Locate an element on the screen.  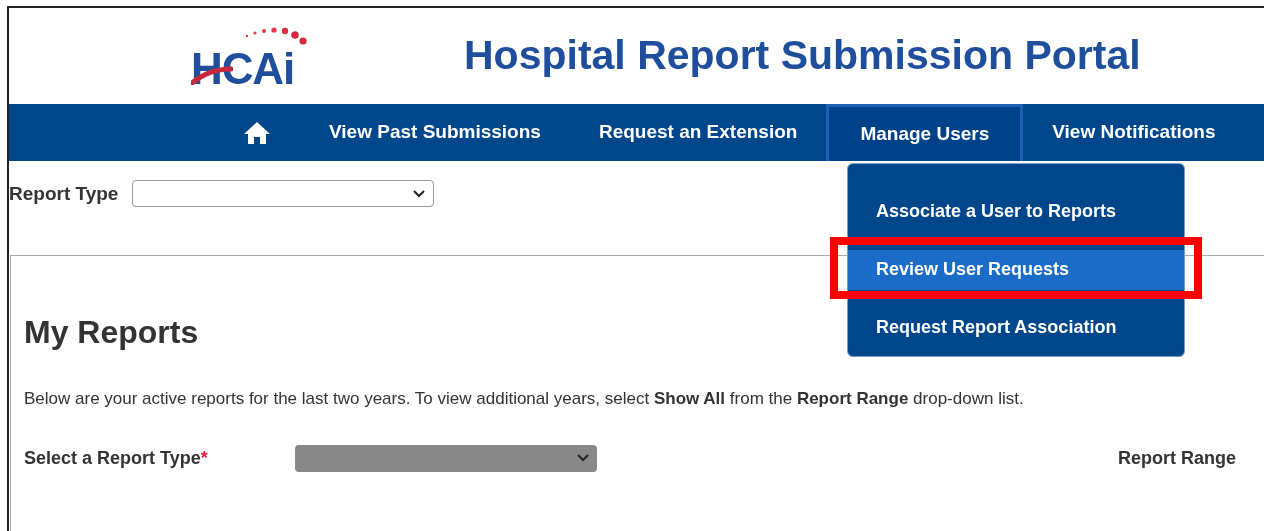
menu-item: Associate a User to Reports is located at coordinates (1016, 211).